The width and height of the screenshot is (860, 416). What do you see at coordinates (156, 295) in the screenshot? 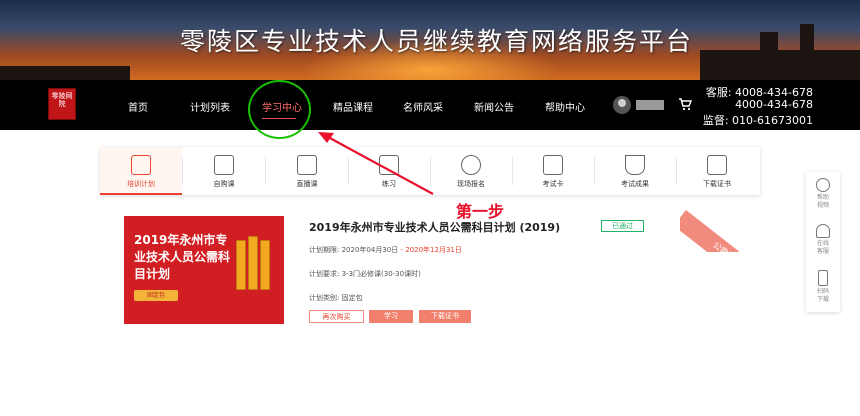
I see `plan-cover-badge: 固定包` at bounding box center [156, 295].